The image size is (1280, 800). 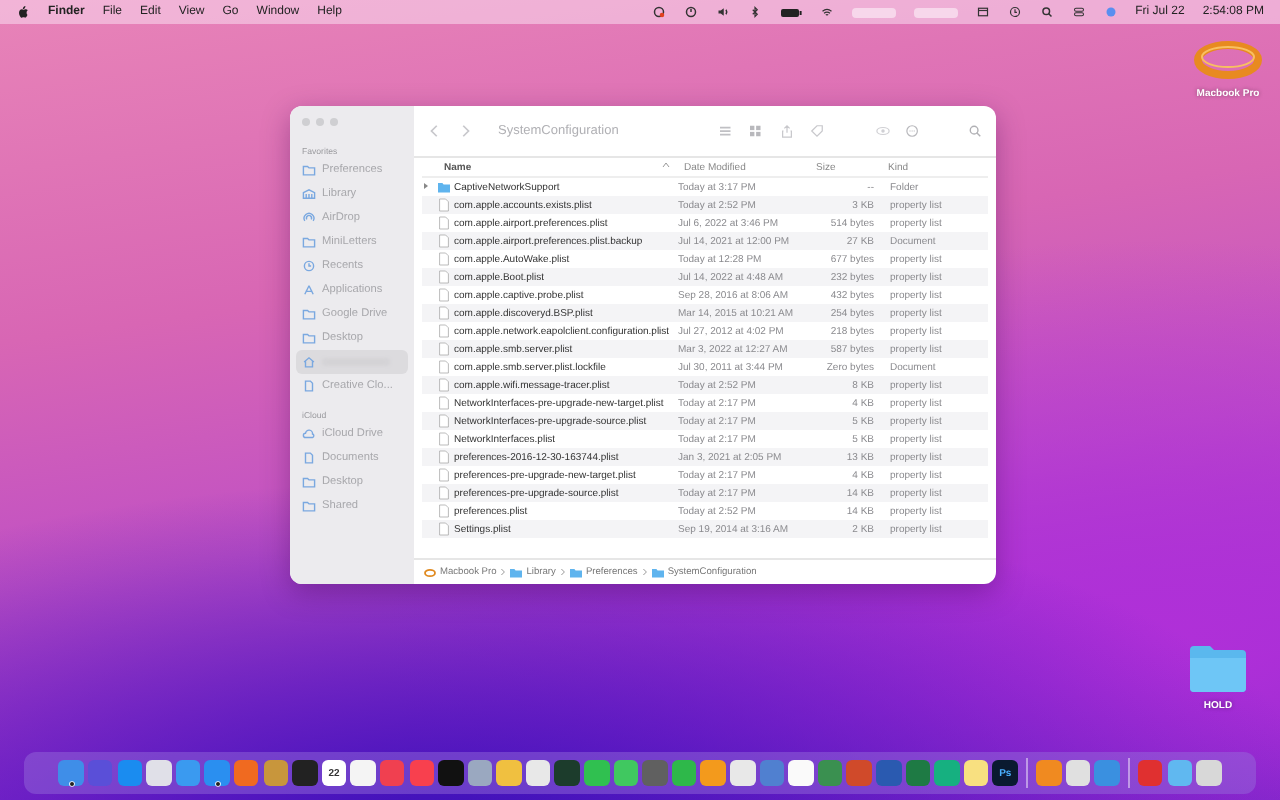 What do you see at coordinates (883, 131) in the screenshot?
I see `eye-icon` at bounding box center [883, 131].